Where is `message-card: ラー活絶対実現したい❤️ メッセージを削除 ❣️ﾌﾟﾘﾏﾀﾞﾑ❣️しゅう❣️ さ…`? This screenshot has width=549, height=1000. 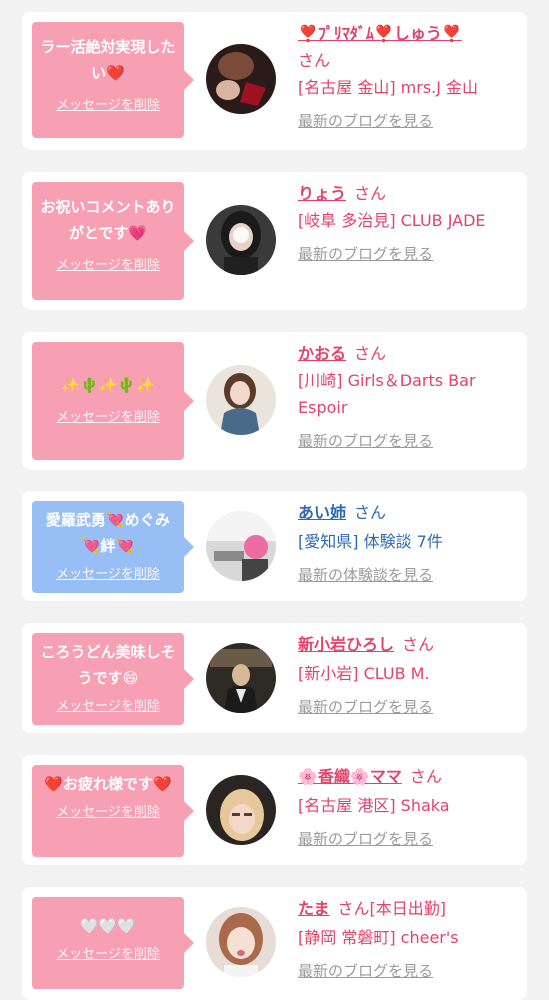
message-card: ラー活絶対実現したい❤️ メッセージを削除 ❣️ﾌﾟﾘﾏﾀﾞﾑ❣️しゅう❣️ さ… is located at coordinates (274, 81).